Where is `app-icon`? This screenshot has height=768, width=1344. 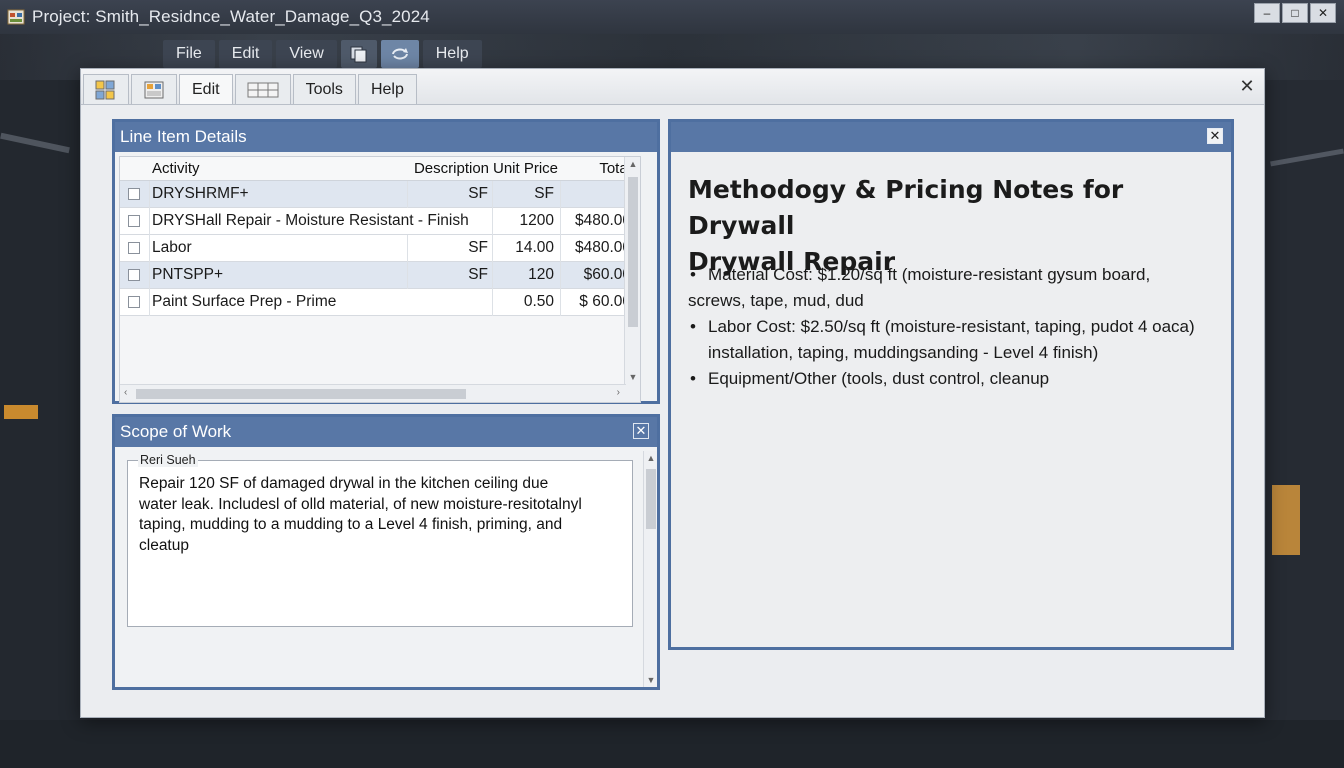
app-icon is located at coordinates (16, 17).